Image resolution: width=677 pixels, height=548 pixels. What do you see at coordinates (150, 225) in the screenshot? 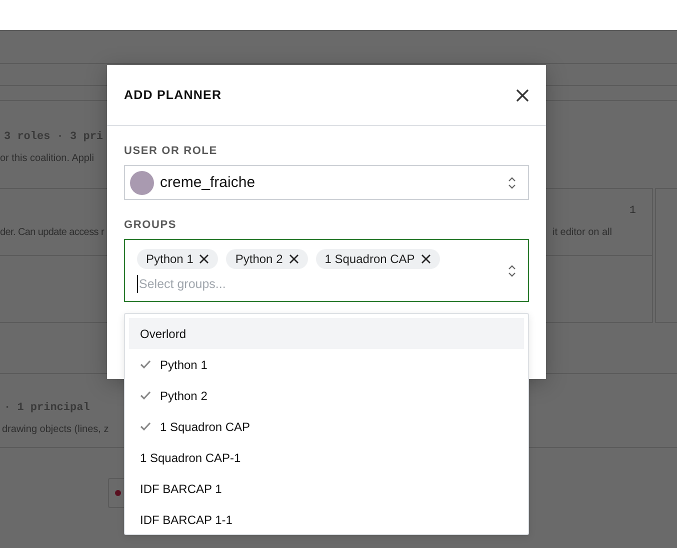
I see `field-label: GROUPS` at bounding box center [150, 225].